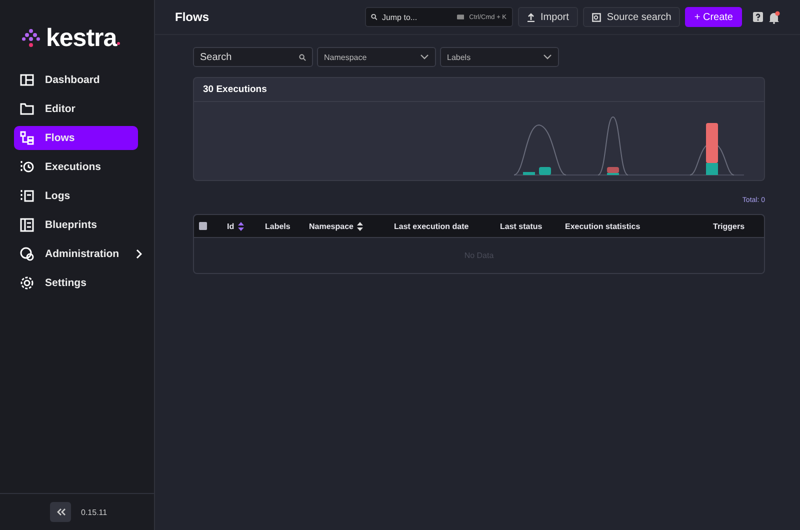 This screenshot has height=530, width=800. I want to click on column-header: Execution statistics, so click(603, 226).